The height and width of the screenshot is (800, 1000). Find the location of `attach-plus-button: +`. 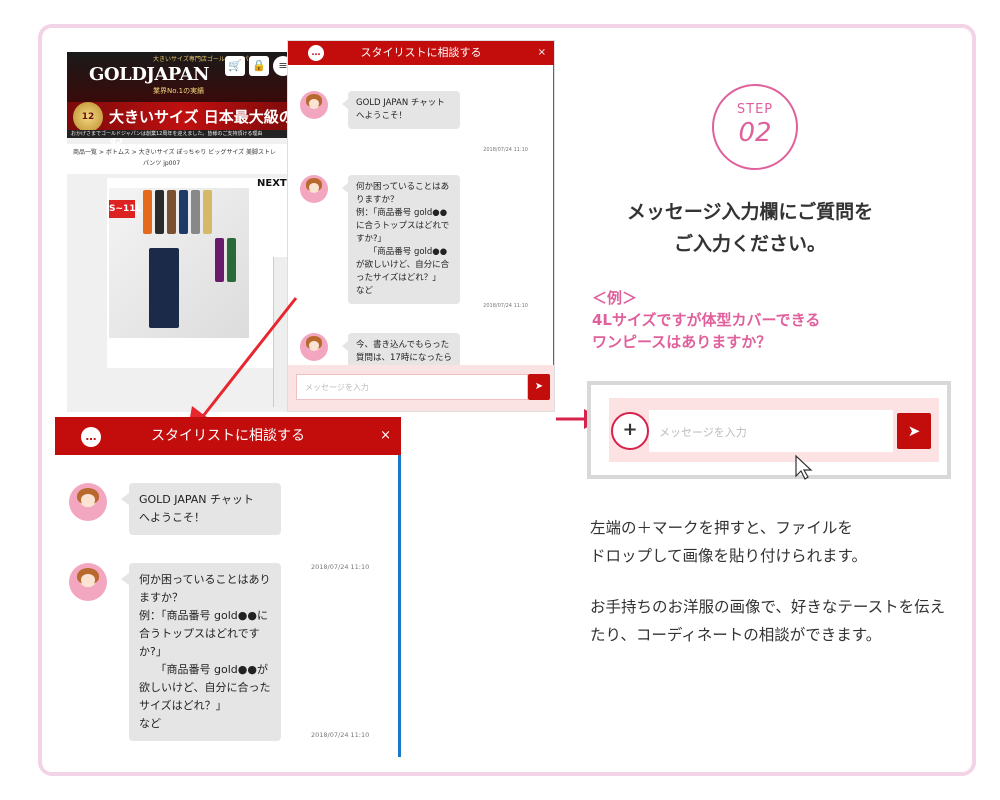

attach-plus-button: + is located at coordinates (630, 431).